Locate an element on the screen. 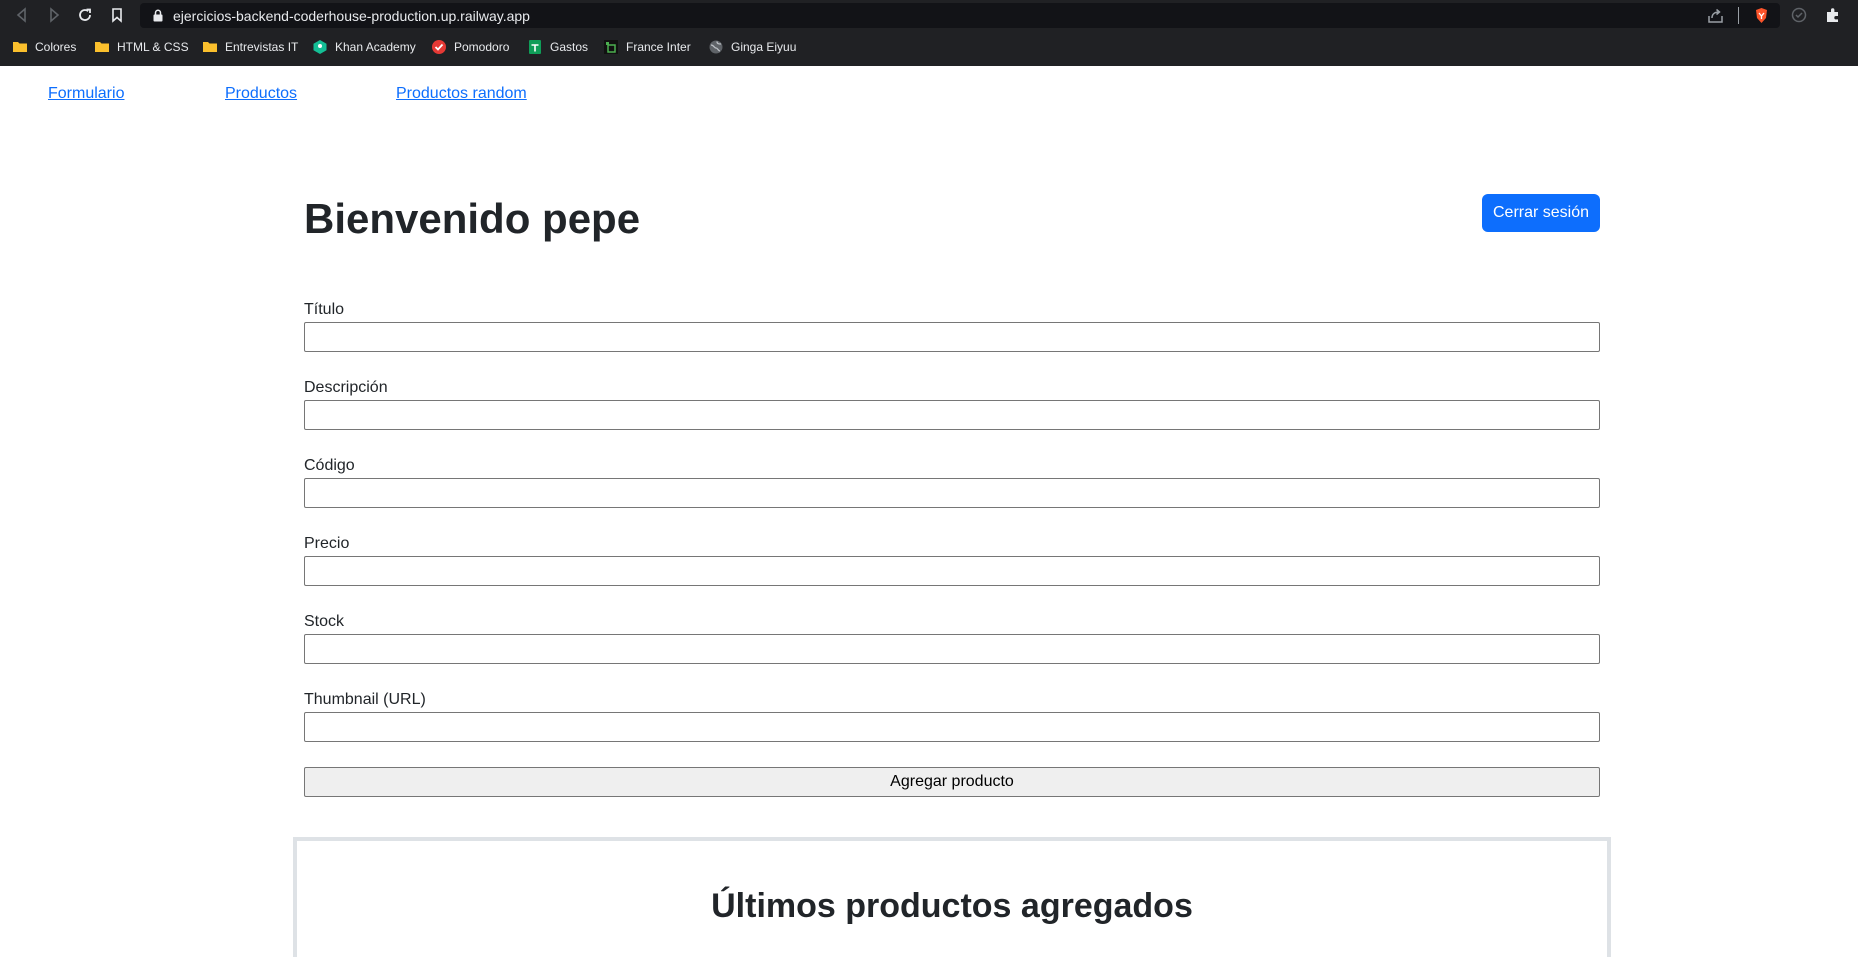  titulo-input is located at coordinates (952, 337).